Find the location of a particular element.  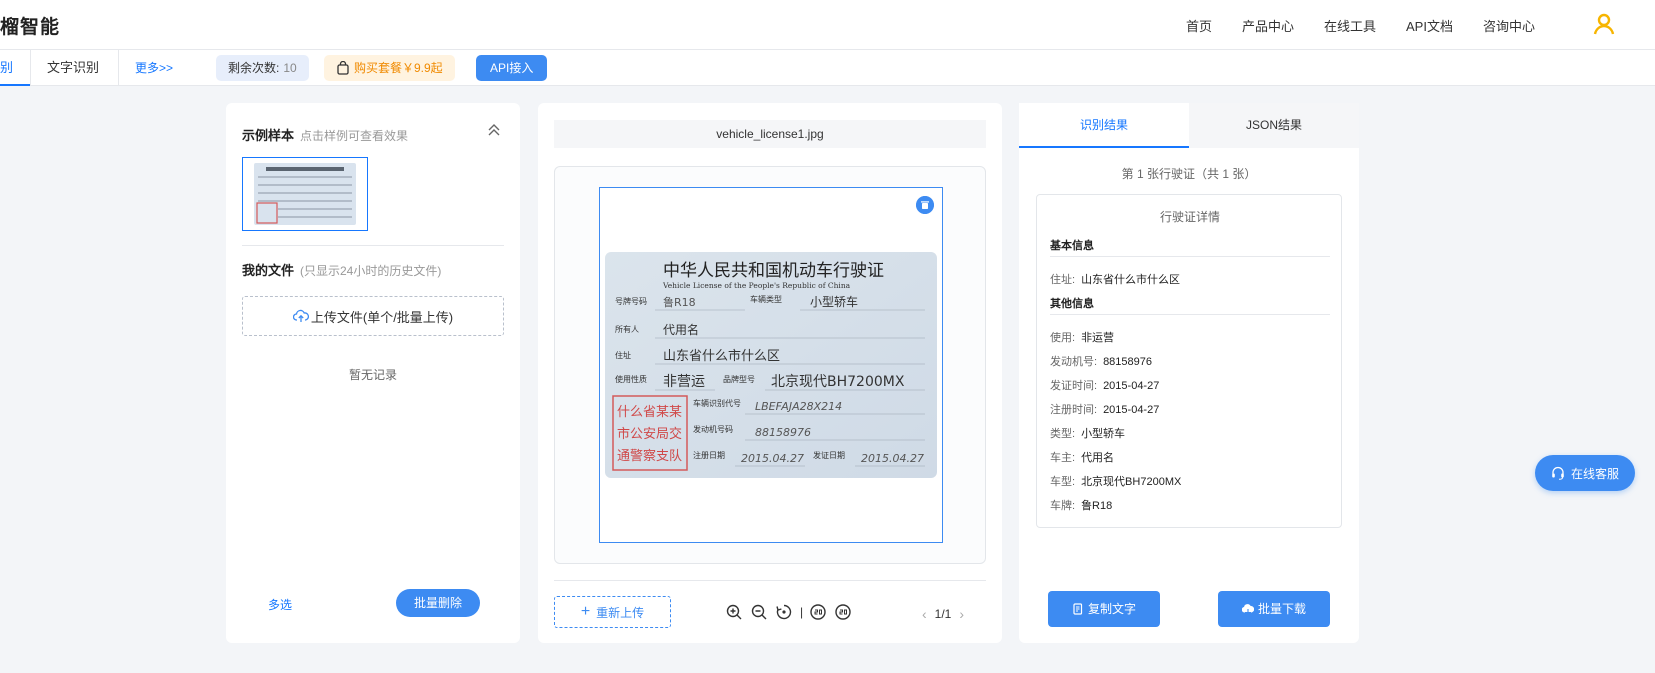

remaining-count-badge: 剩余次数: 10 is located at coordinates (262, 68).